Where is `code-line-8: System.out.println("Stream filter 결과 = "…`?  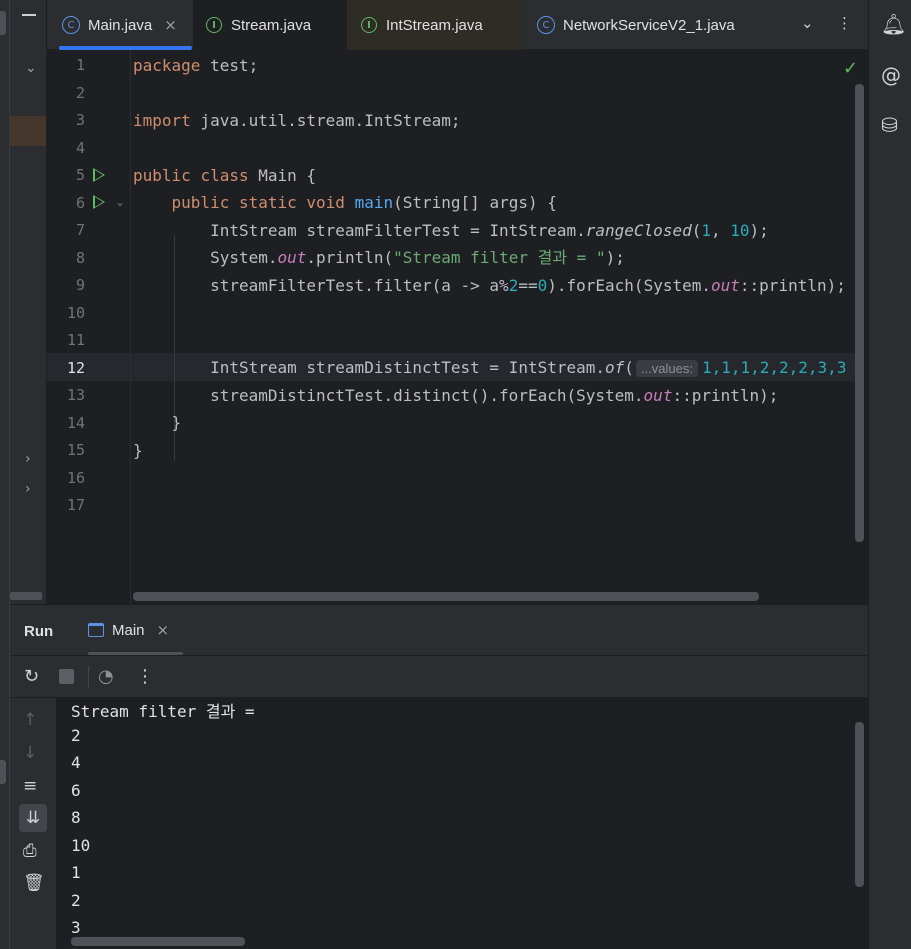 code-line-8: System.out.println("Stream filter 결과 = "… is located at coordinates (379, 257).